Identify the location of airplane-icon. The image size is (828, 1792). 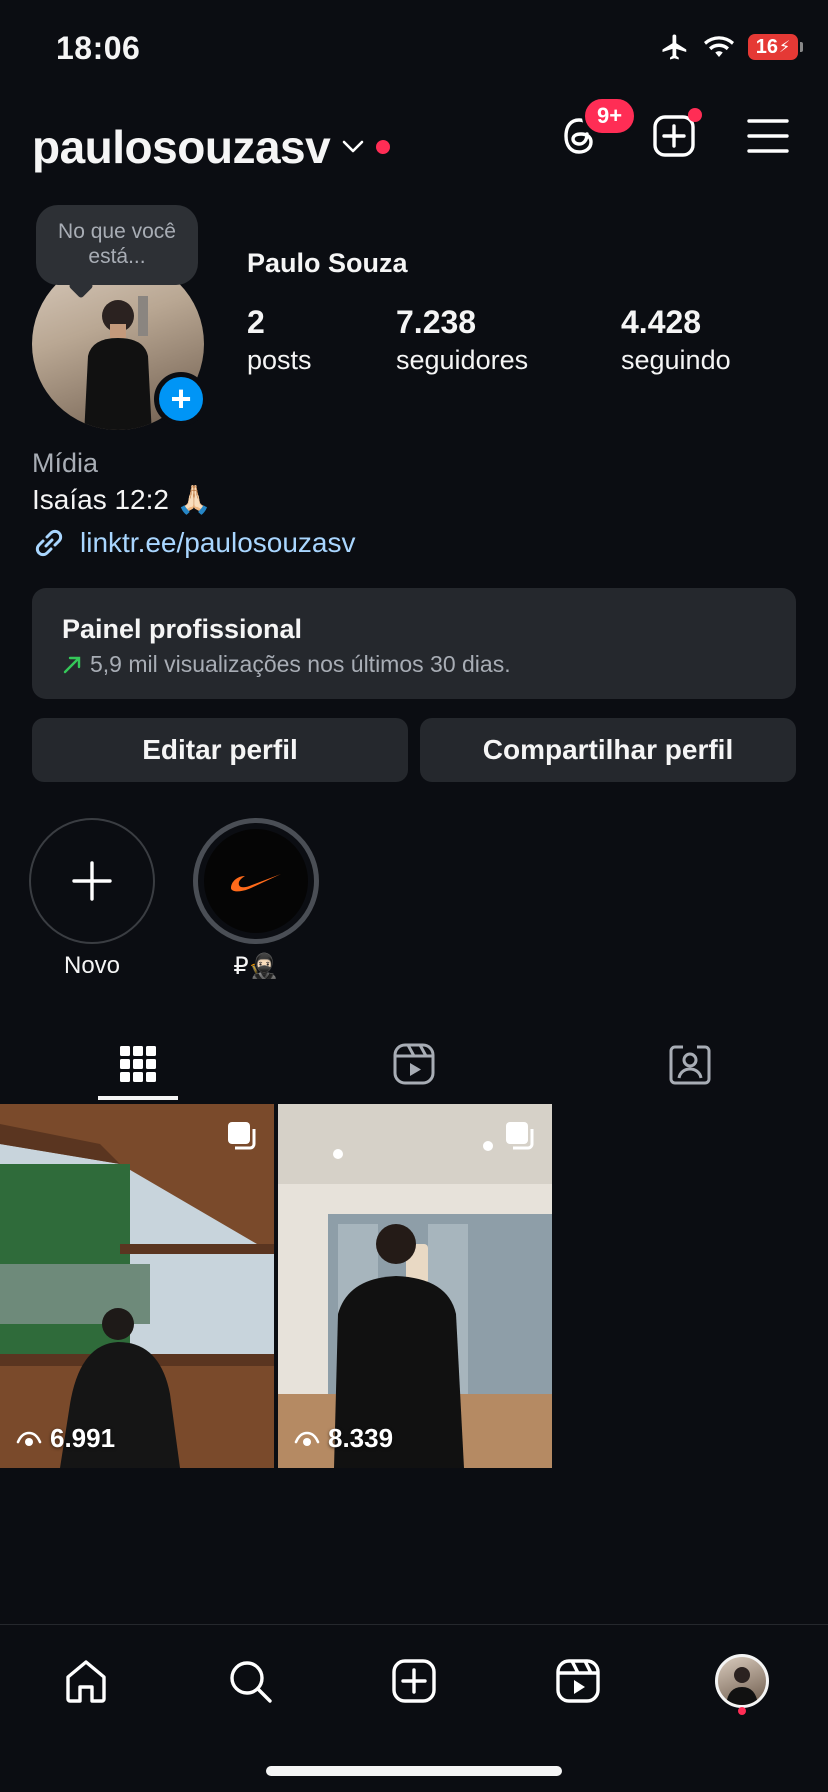
(674, 47).